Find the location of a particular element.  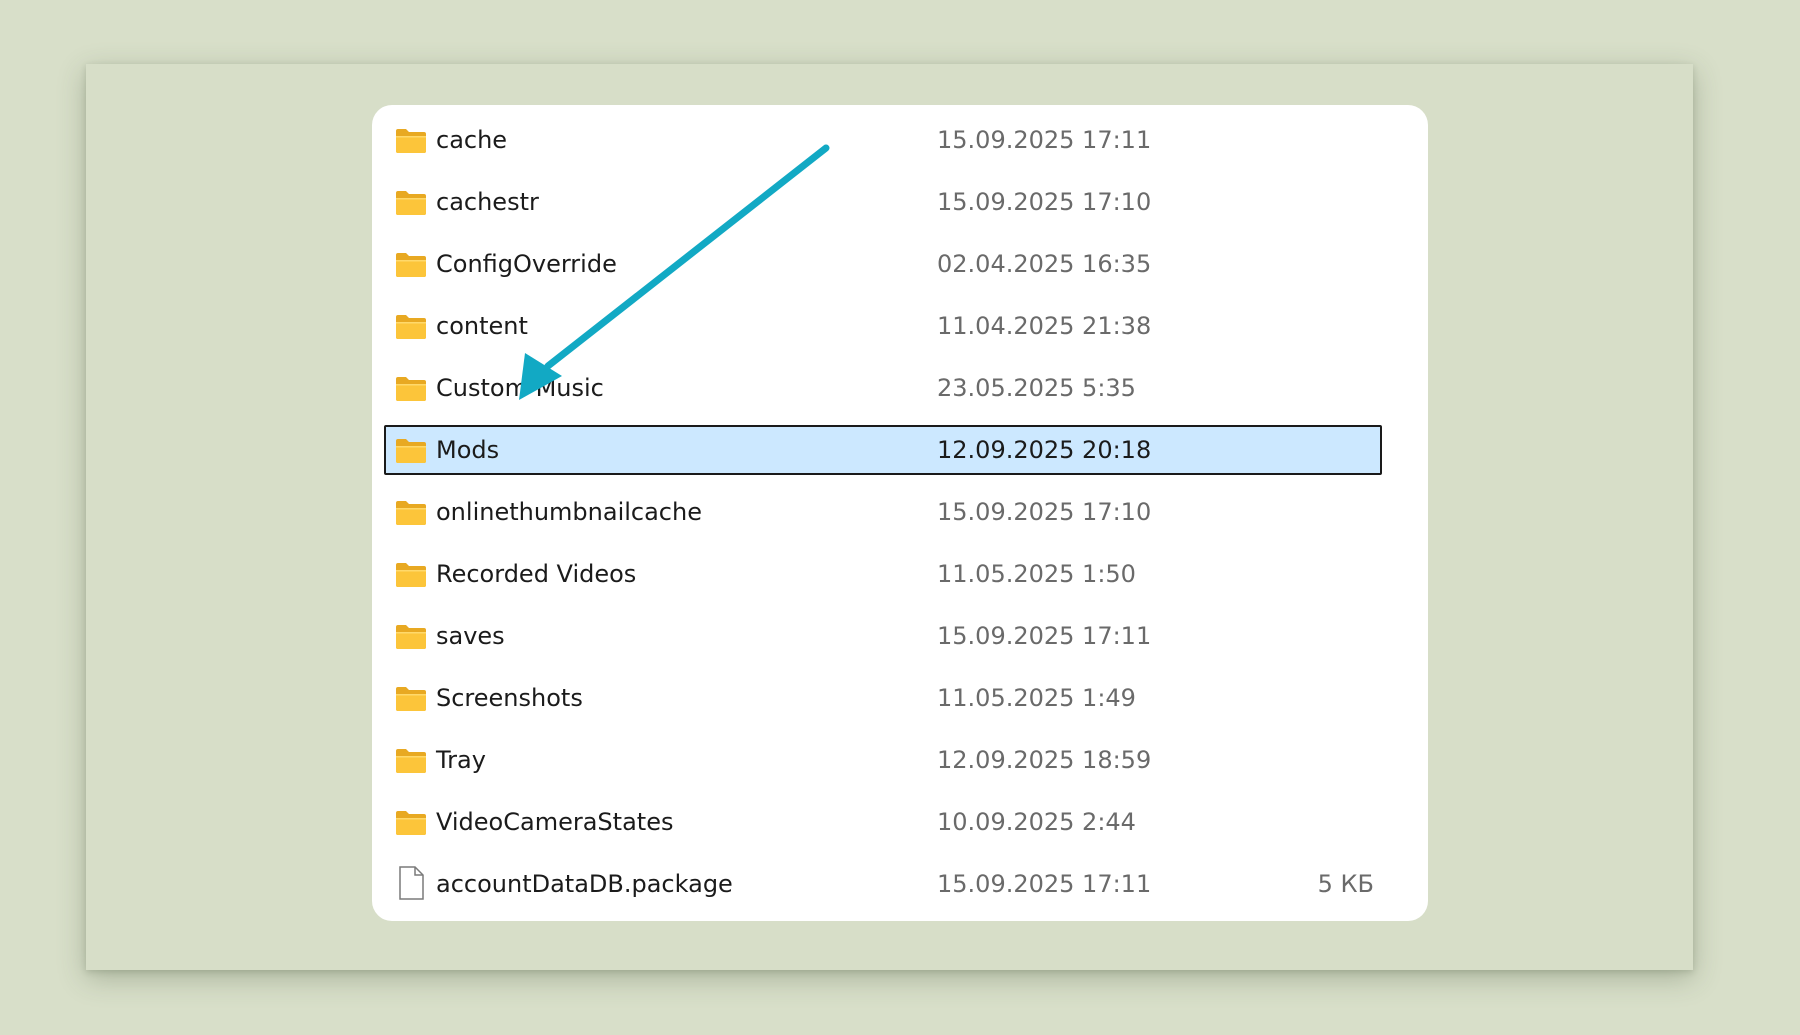

file-row: content 11.04.2025 21:38 is located at coordinates (883, 326).